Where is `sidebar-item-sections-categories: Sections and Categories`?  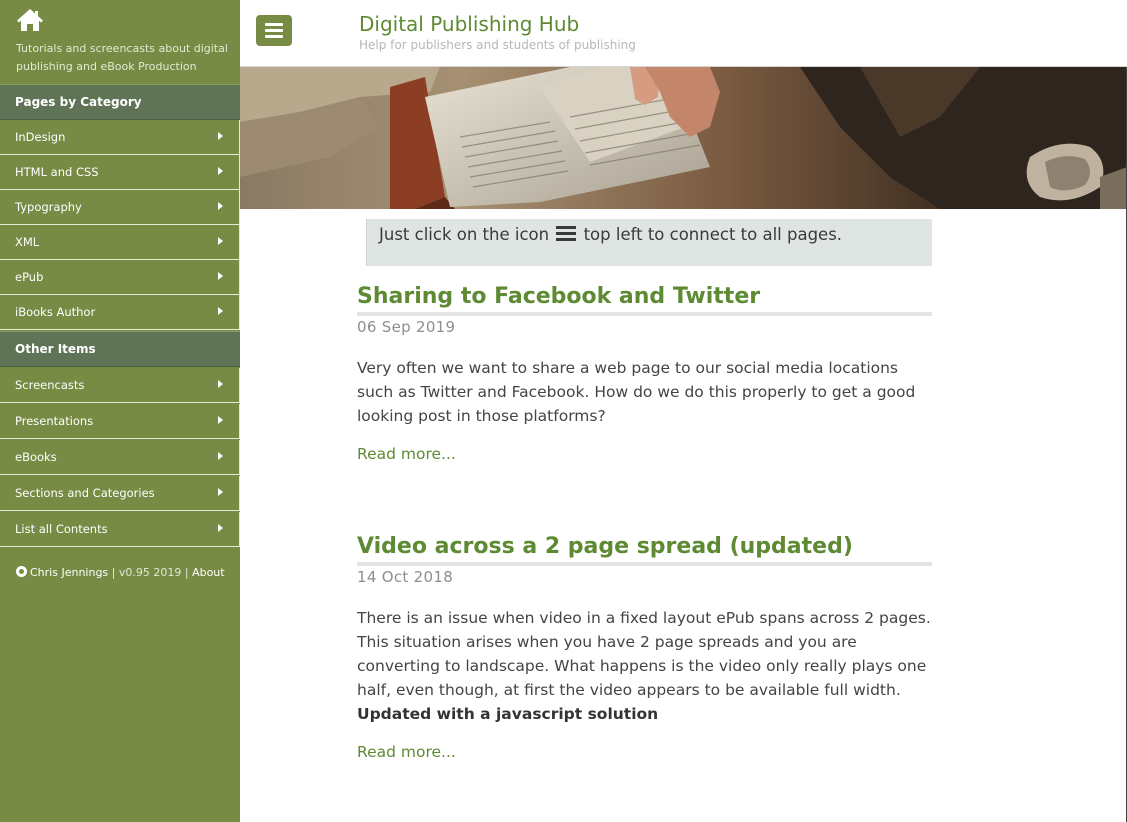 sidebar-item-sections-categories: Sections and Categories is located at coordinates (120, 493).